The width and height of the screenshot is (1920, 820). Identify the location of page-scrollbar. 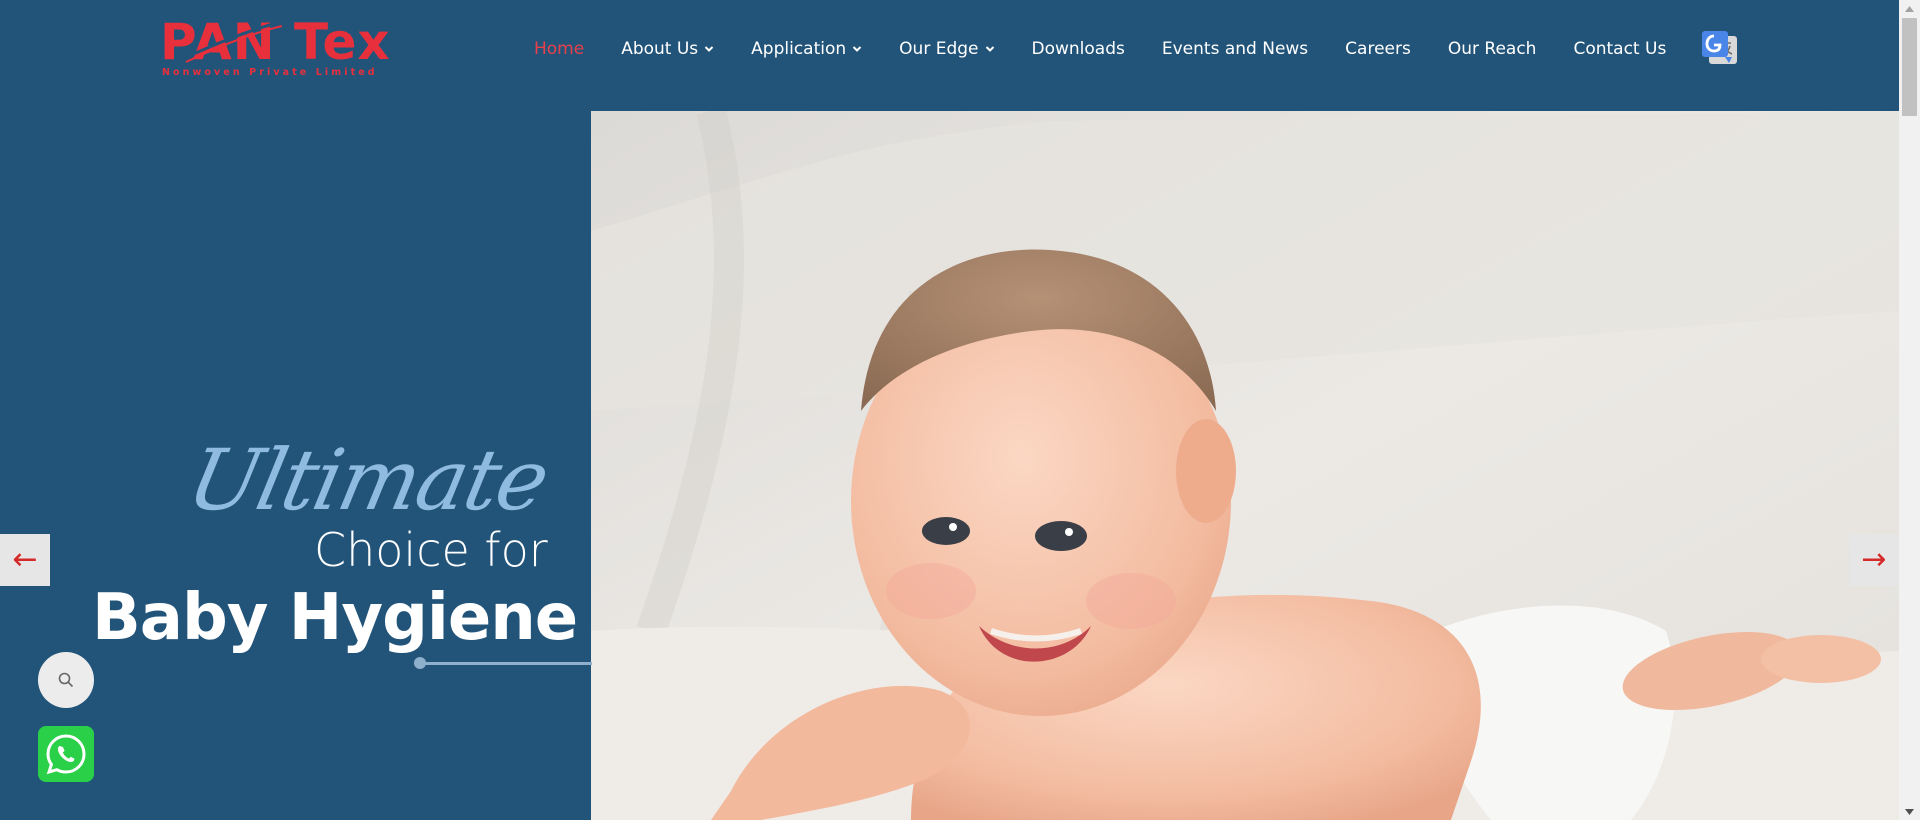
(1909, 410).